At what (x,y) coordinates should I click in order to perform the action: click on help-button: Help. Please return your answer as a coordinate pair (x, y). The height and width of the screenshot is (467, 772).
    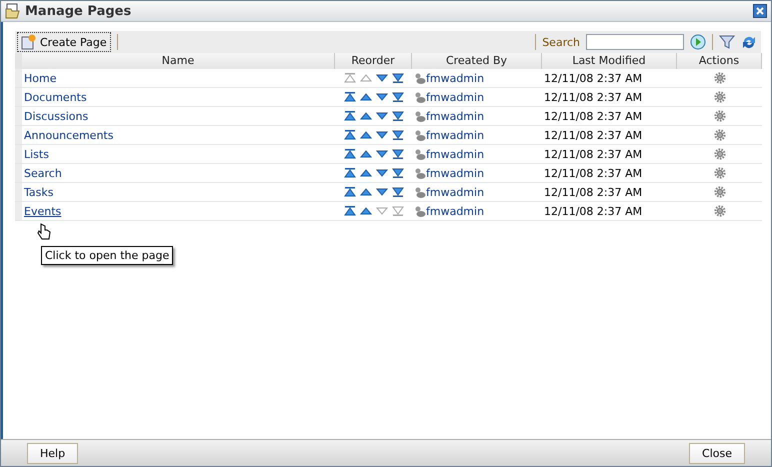
    Looking at the image, I should click on (52, 453).